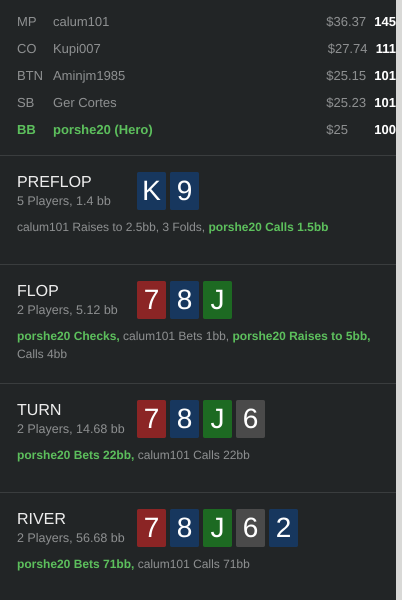 This screenshot has width=402, height=600. What do you see at coordinates (77, 48) in the screenshot?
I see `player-name: Kupi007` at bounding box center [77, 48].